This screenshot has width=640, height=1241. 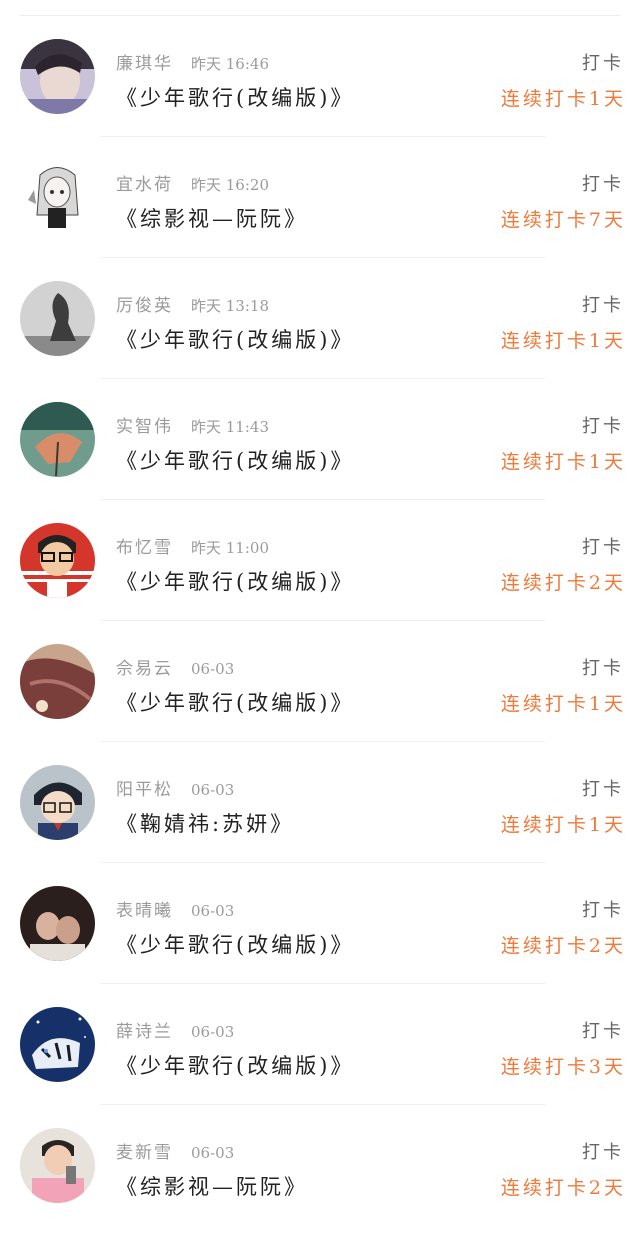 I want to click on list-item: 布忆雪 昨天 11:00 《少年歌行(改编版)》 打卡 连续打卡2天, so click(x=320, y=560).